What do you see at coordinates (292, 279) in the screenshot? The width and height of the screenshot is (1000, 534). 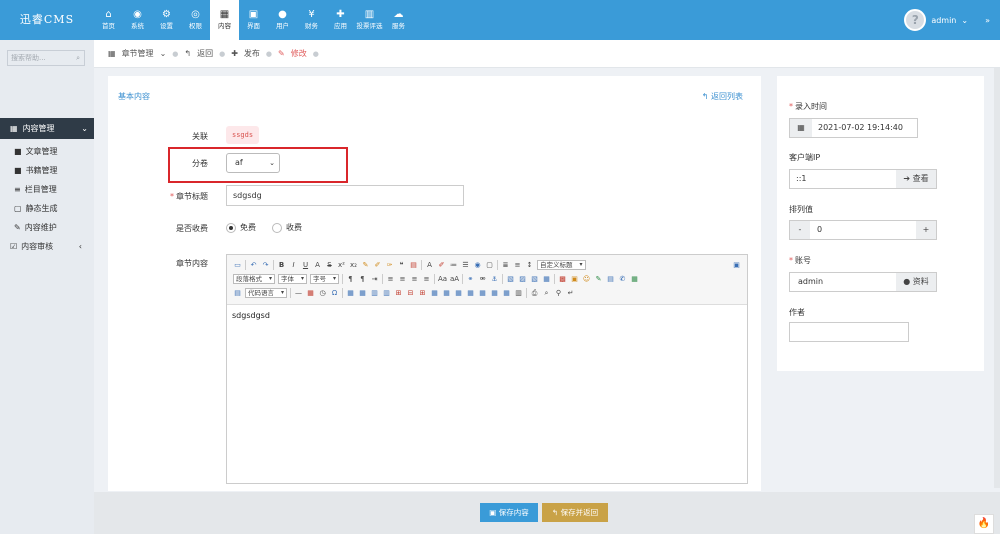 I see `font-select: 字体` at bounding box center [292, 279].